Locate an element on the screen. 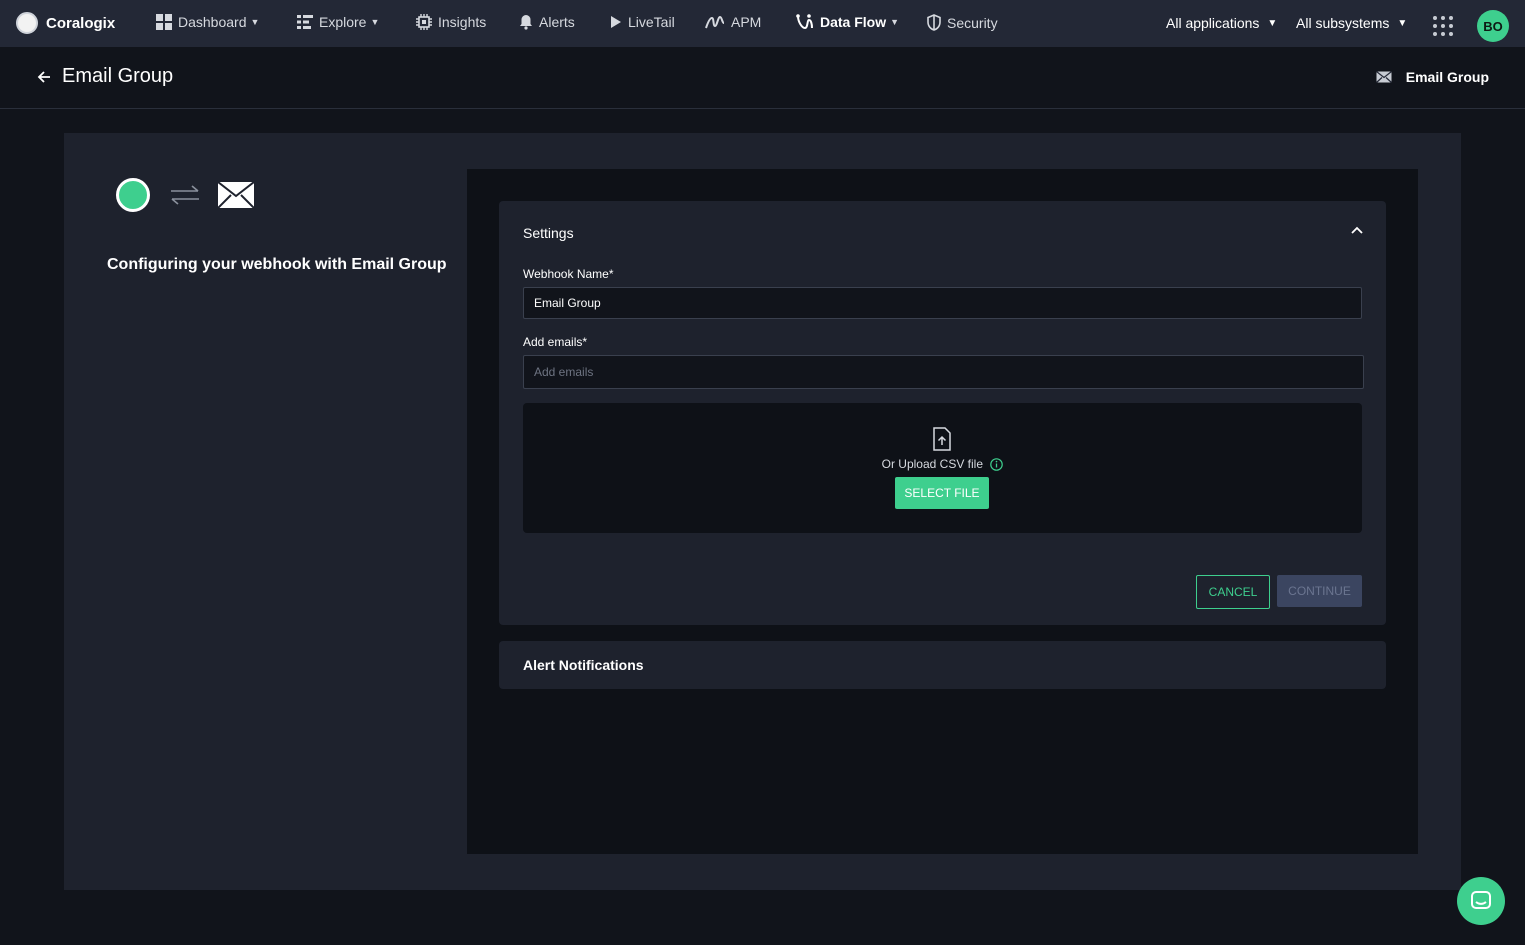 This screenshot has width=1525, height=945. swap-arrows-icon is located at coordinates (185, 195).